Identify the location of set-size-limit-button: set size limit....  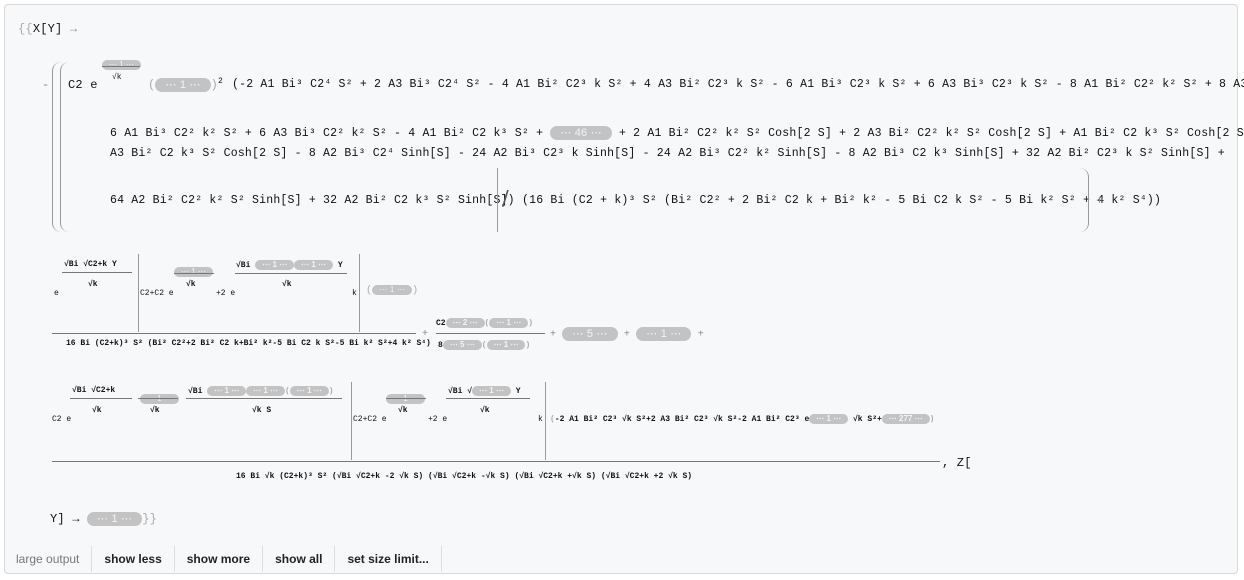
(388, 559).